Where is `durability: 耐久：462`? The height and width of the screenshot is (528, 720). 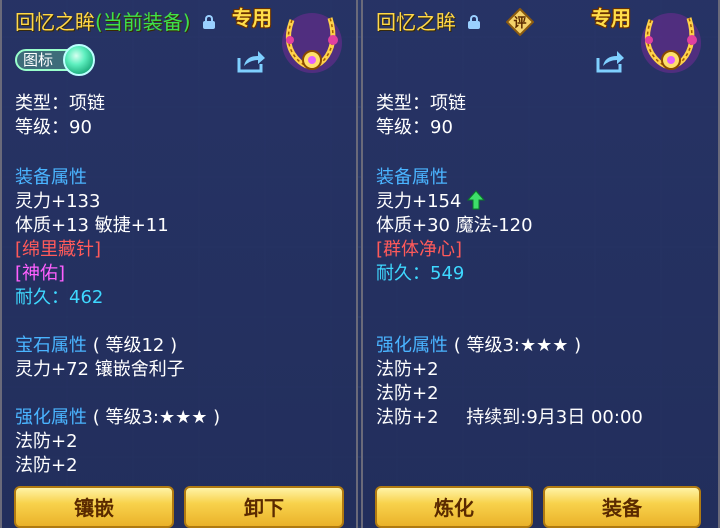 durability: 耐久：462 is located at coordinates (59, 298).